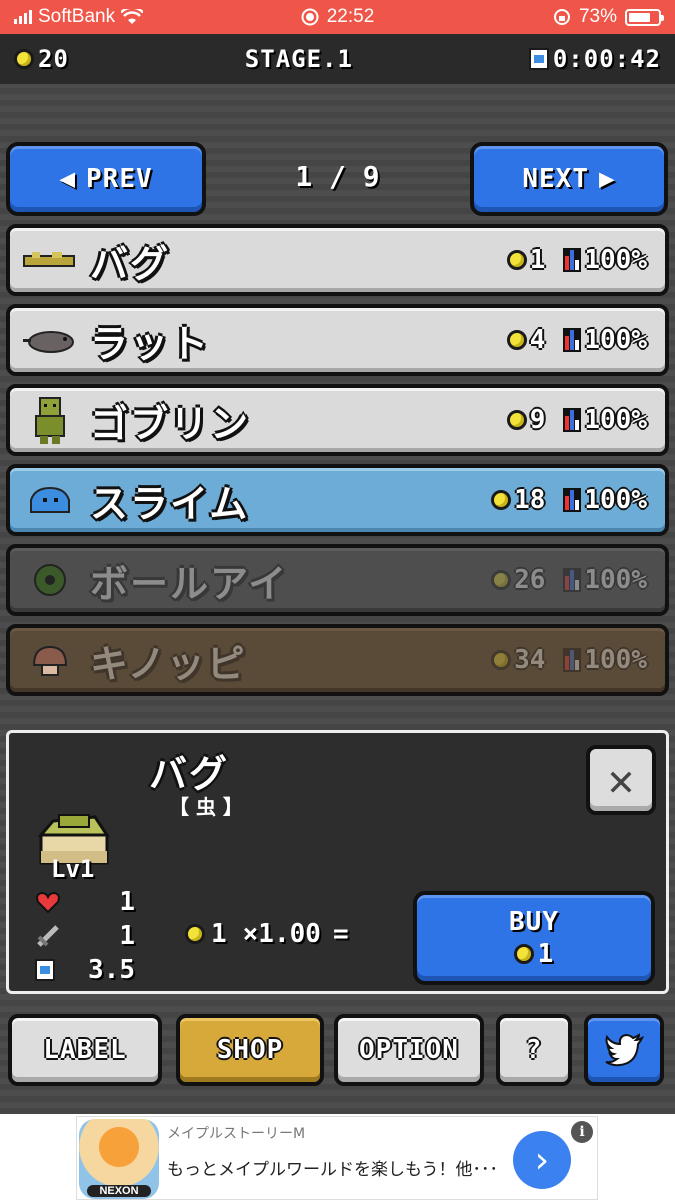 Image resolution: width=675 pixels, height=1200 pixels. What do you see at coordinates (537, 340) in the screenshot?
I see `monster-cost: 4` at bounding box center [537, 340].